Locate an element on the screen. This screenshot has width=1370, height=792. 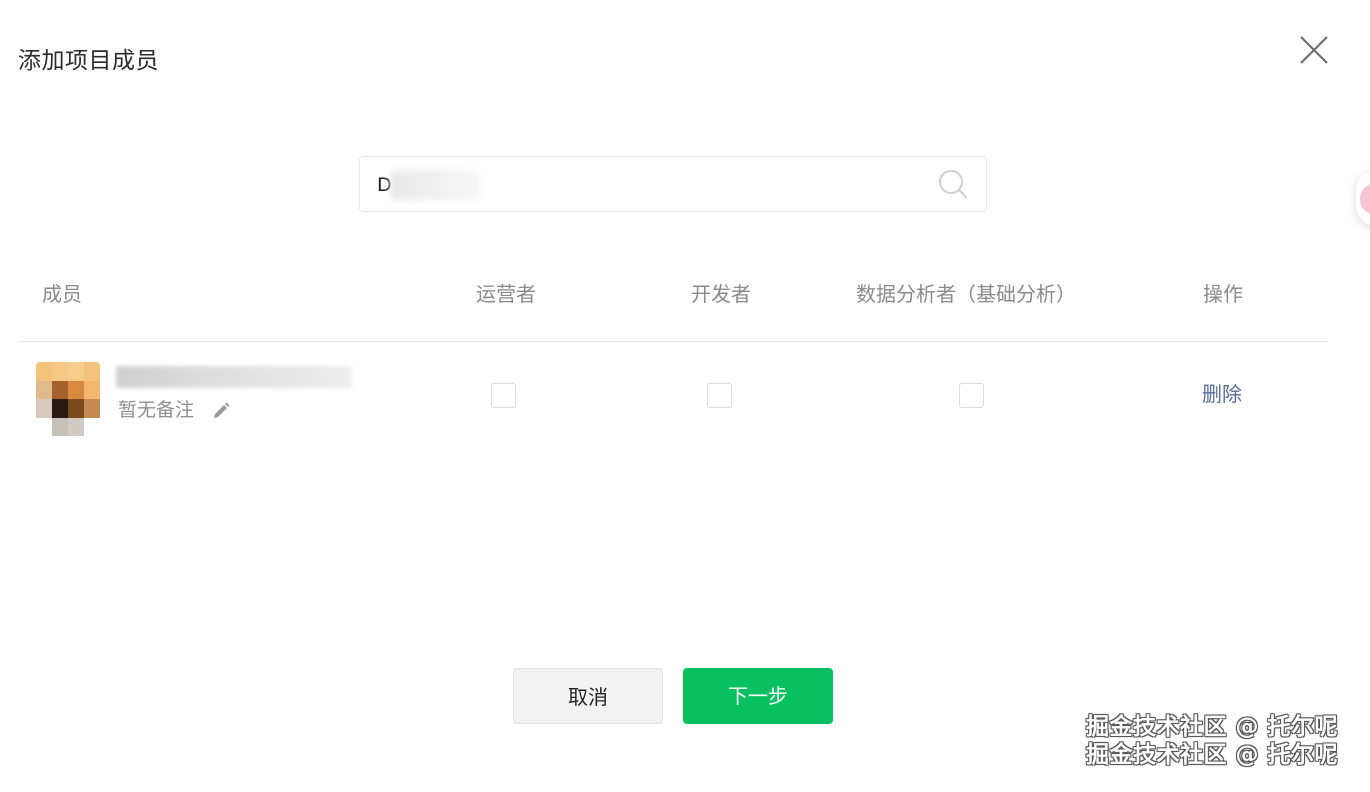
watermark-line-1: 掘金技术社区 @ 托尔呢 is located at coordinates (1212, 727).